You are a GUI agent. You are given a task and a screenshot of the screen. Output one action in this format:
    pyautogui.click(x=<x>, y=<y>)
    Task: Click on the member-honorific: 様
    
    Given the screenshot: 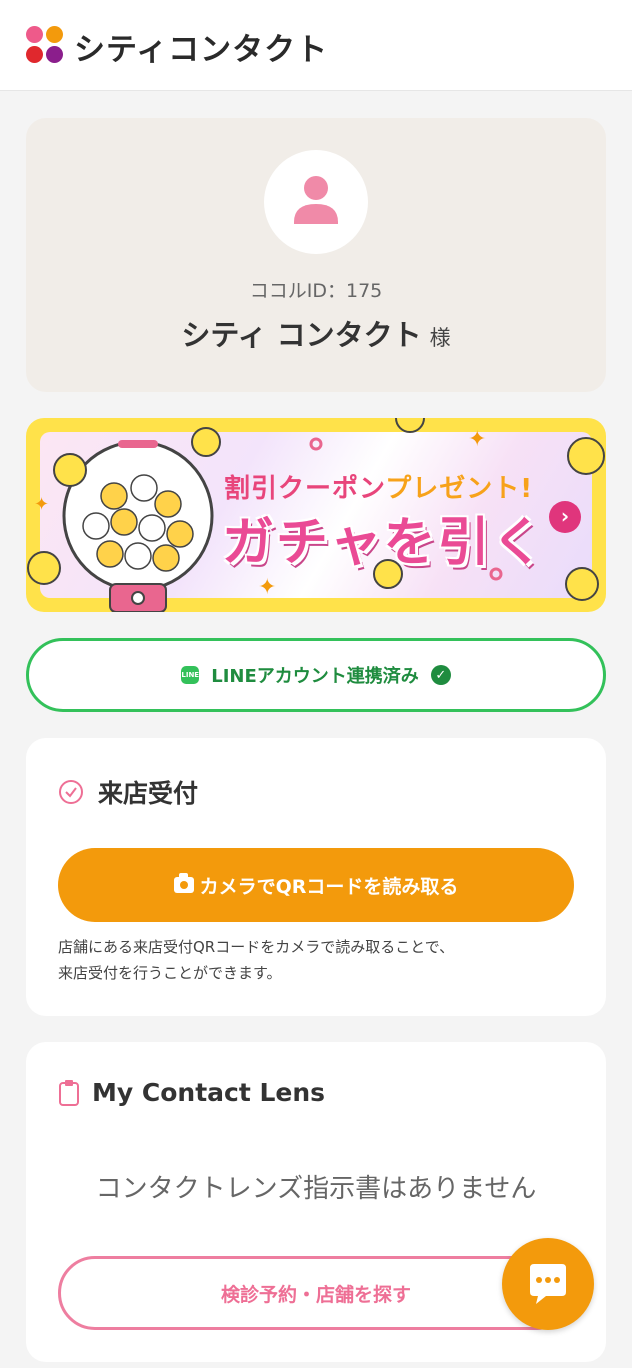 What is the action you would take?
    pyautogui.click(x=440, y=338)
    